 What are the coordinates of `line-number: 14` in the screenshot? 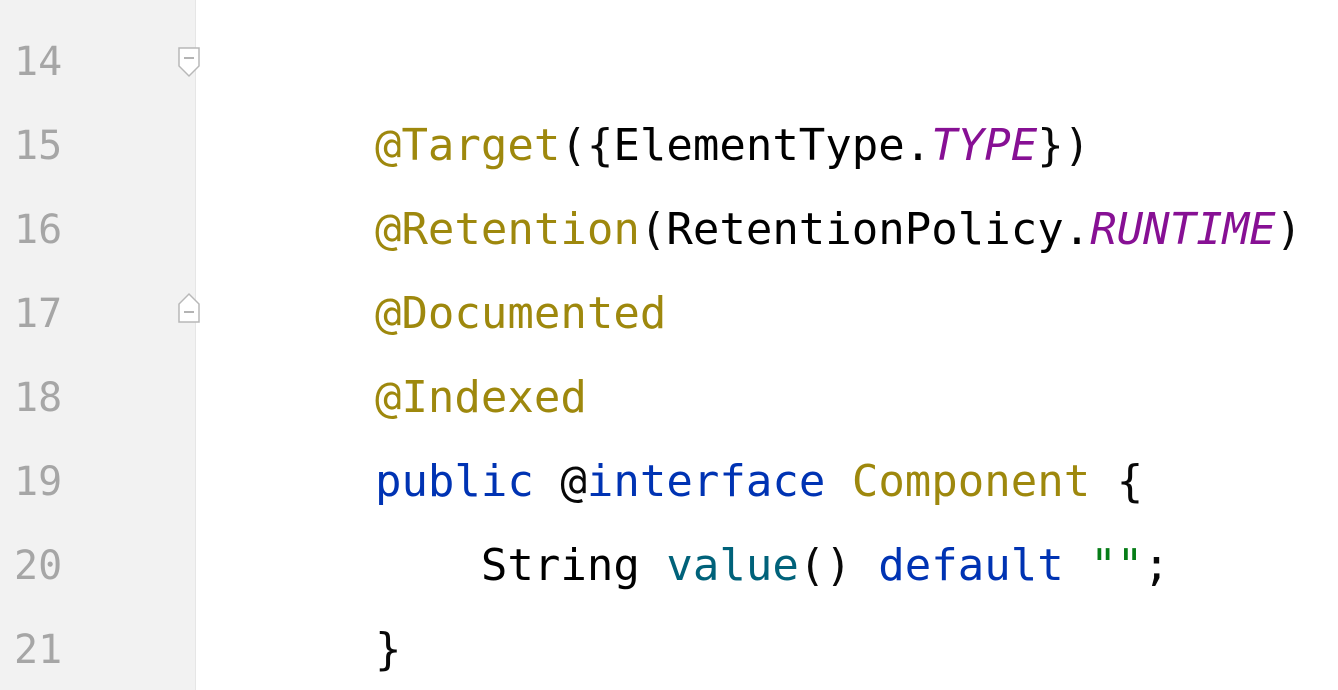 It's located at (38, 62).